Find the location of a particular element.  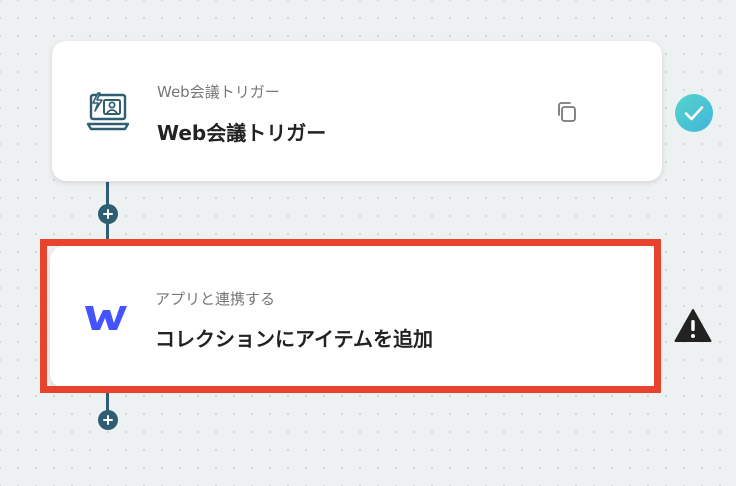

web-meeting-icon is located at coordinates (108, 114).